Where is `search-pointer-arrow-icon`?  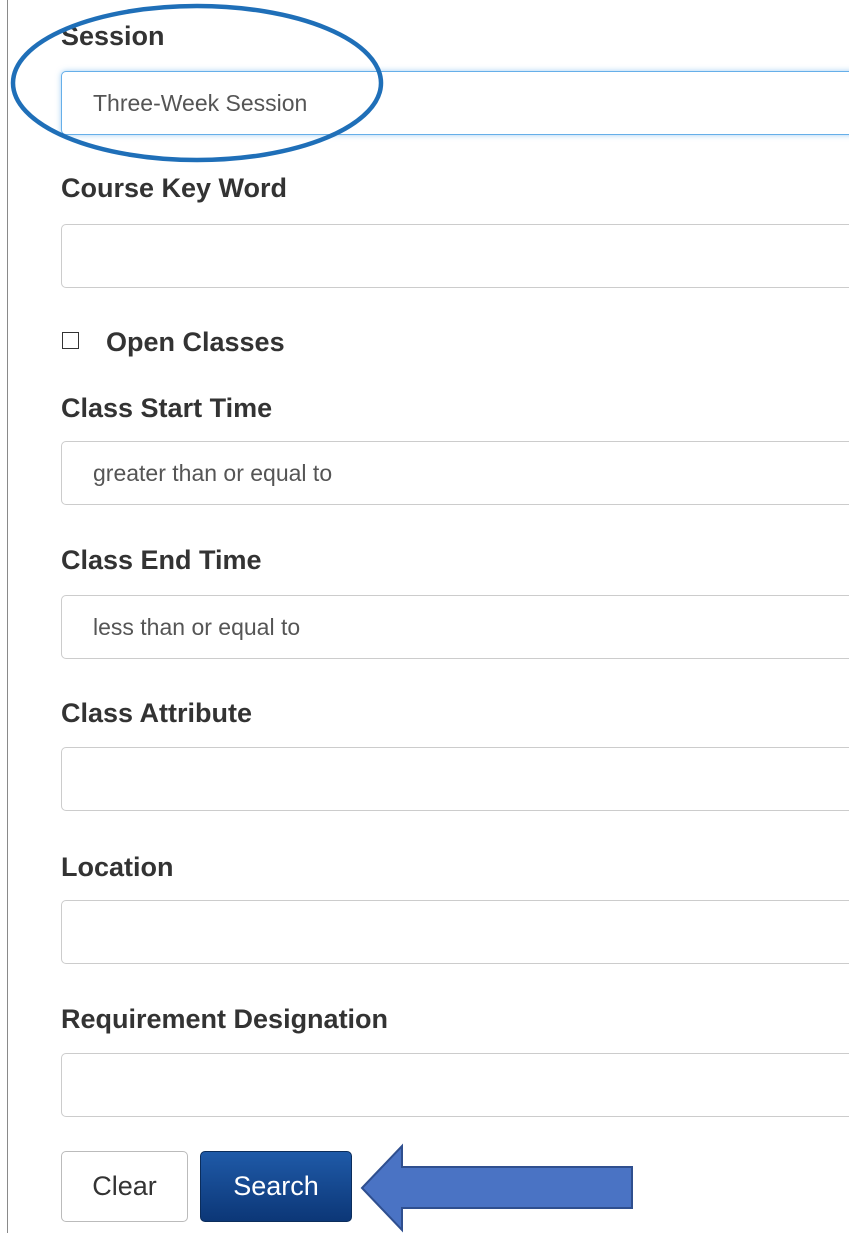
search-pointer-arrow-icon is located at coordinates (496, 1188).